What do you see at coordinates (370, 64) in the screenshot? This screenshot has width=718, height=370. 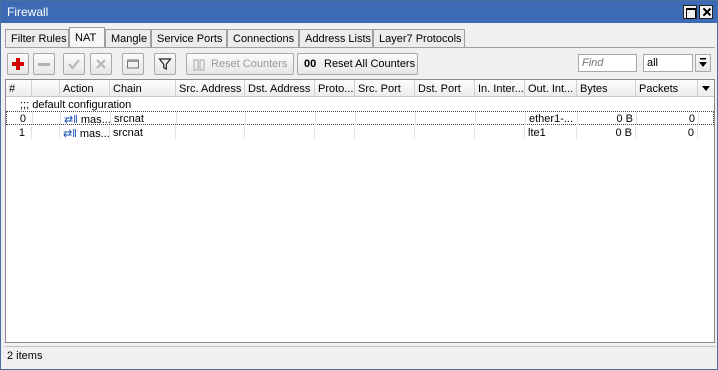 I see `reset-all-counters-label: Reset All Counters` at bounding box center [370, 64].